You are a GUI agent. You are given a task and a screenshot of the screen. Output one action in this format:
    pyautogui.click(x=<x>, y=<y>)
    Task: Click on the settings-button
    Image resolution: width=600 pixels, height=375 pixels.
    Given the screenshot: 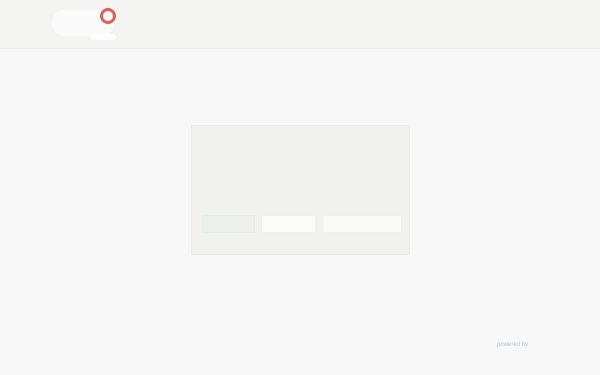 What is the action you would take?
    pyautogui.click(x=288, y=224)
    